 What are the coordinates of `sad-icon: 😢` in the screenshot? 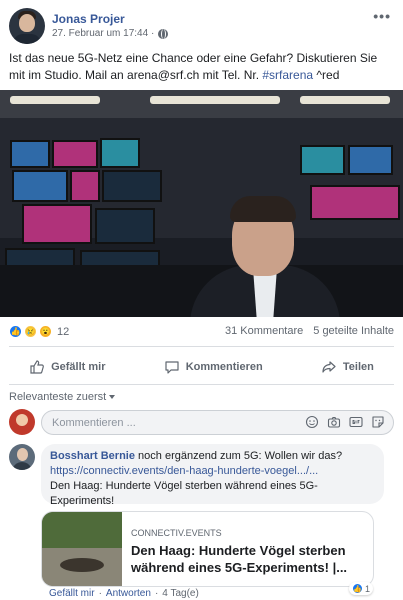 It's located at (30, 331).